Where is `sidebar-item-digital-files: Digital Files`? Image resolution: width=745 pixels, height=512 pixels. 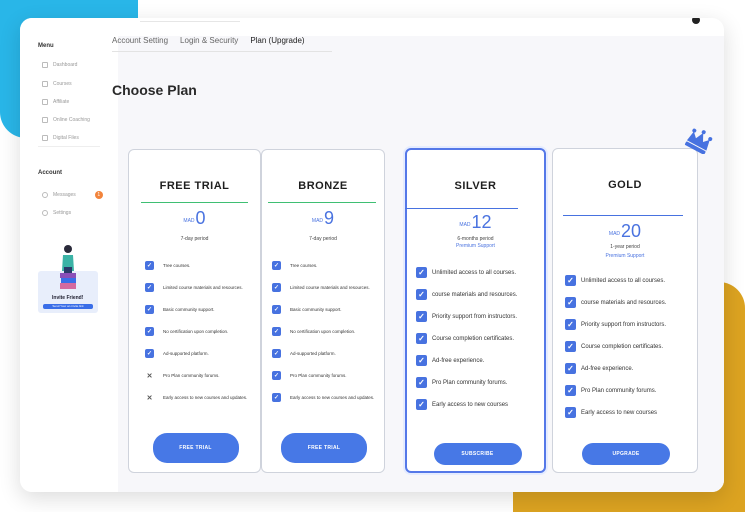
sidebar-item-digital-files: Digital Files is located at coordinates (60, 138).